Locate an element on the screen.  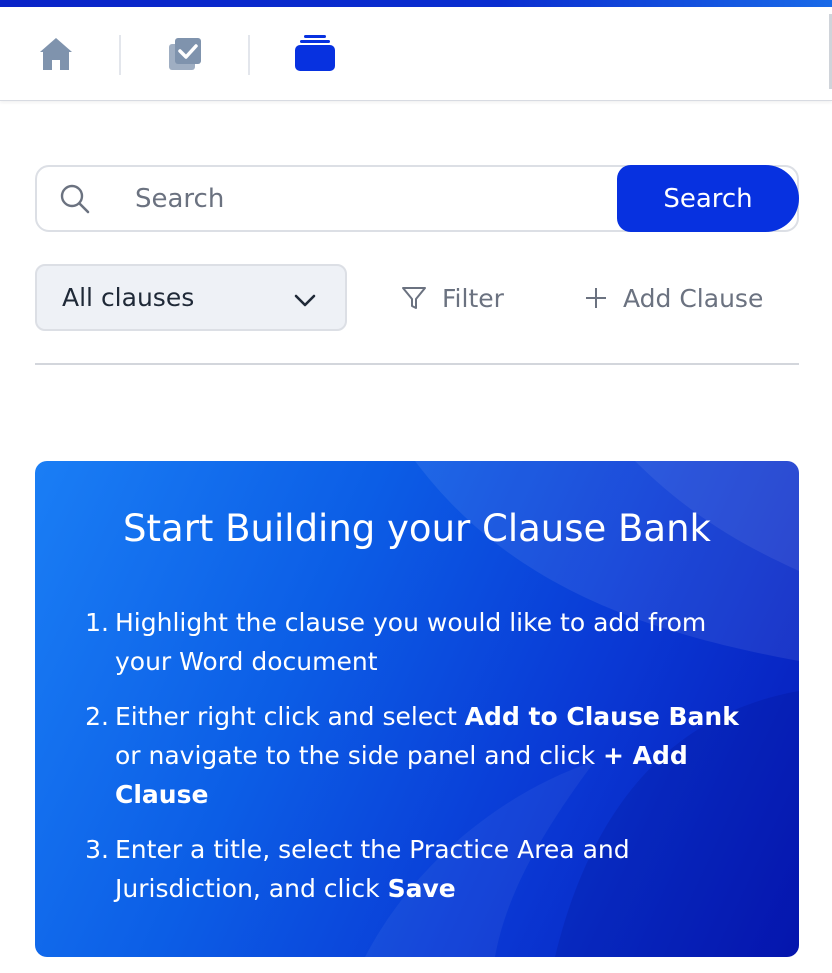
add-clause-label: Add Clause is located at coordinates (693, 298).